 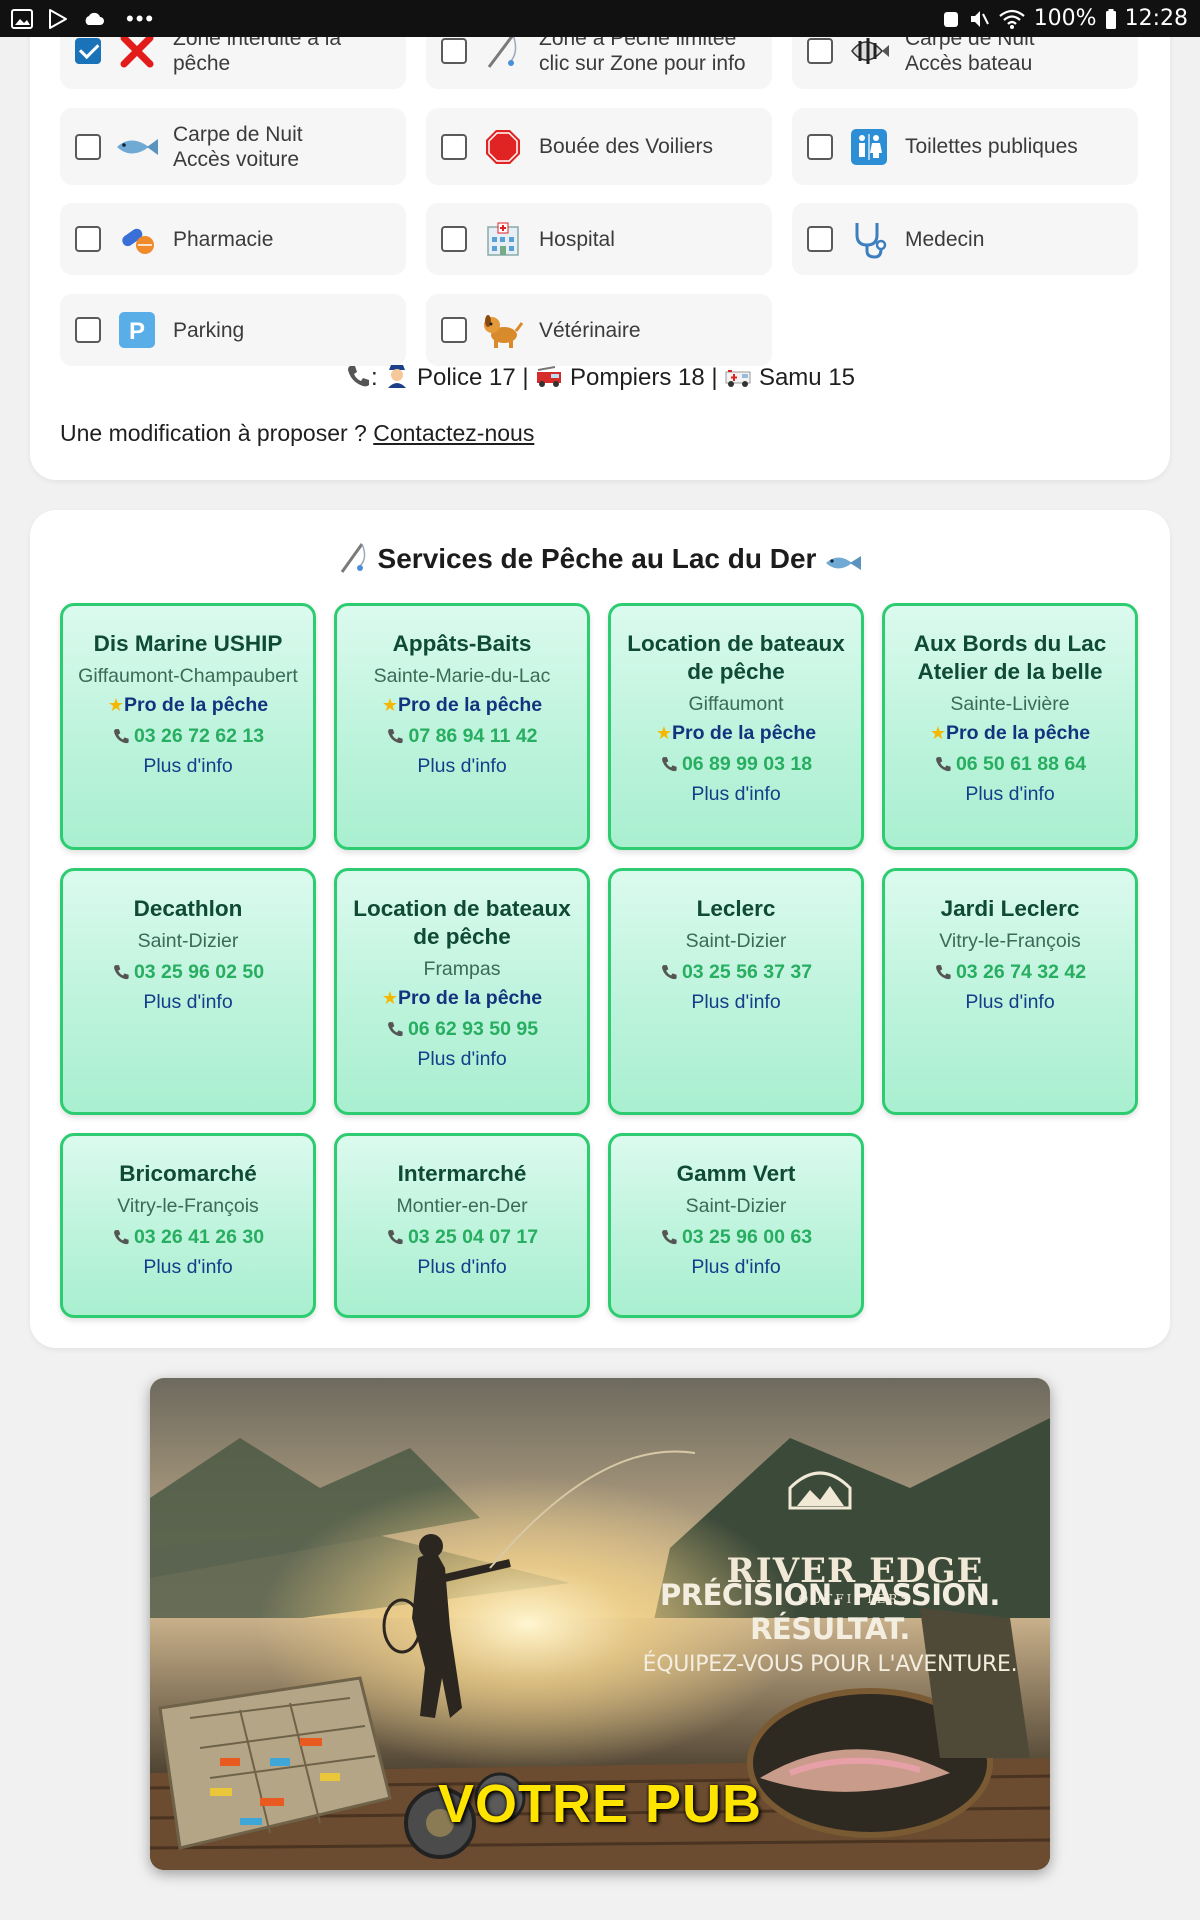 What do you see at coordinates (453, 433) in the screenshot?
I see `contact-link: Contactez-nous` at bounding box center [453, 433].